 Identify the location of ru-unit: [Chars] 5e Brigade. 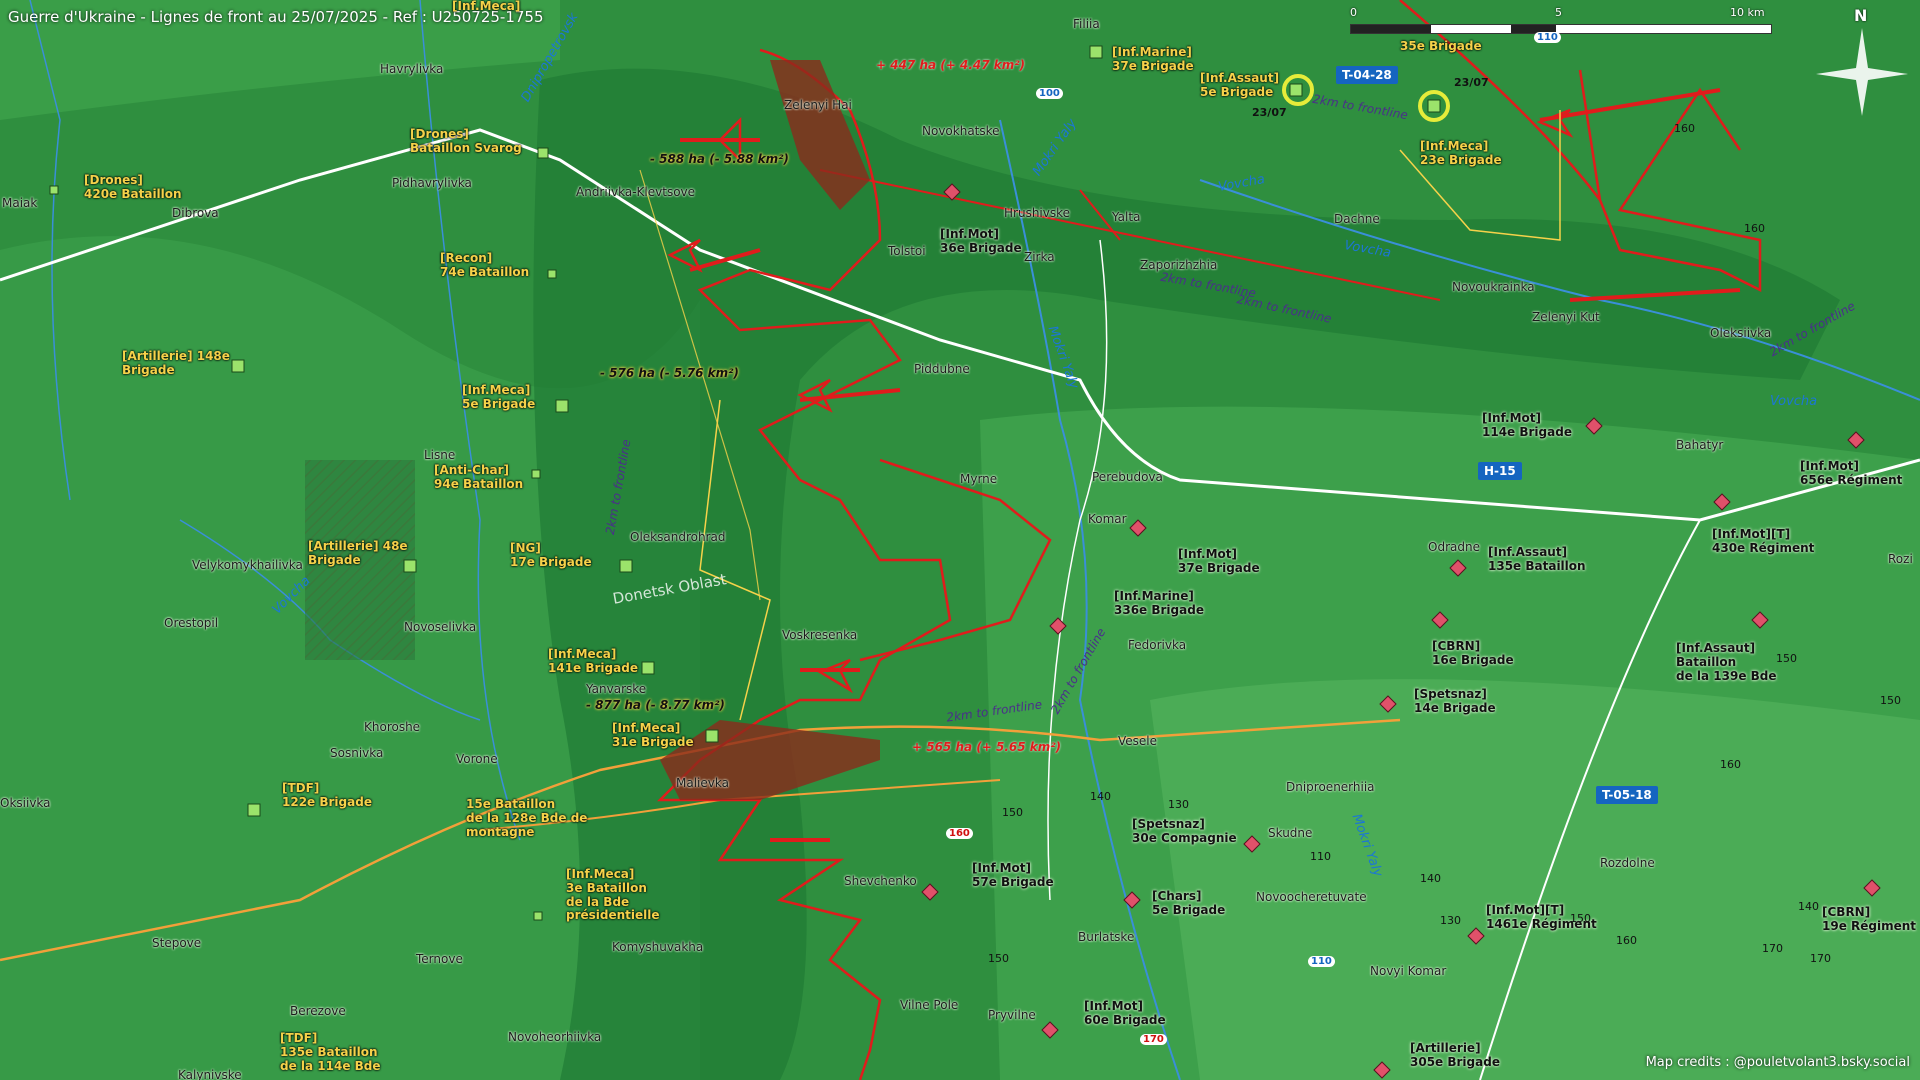
(1188, 903).